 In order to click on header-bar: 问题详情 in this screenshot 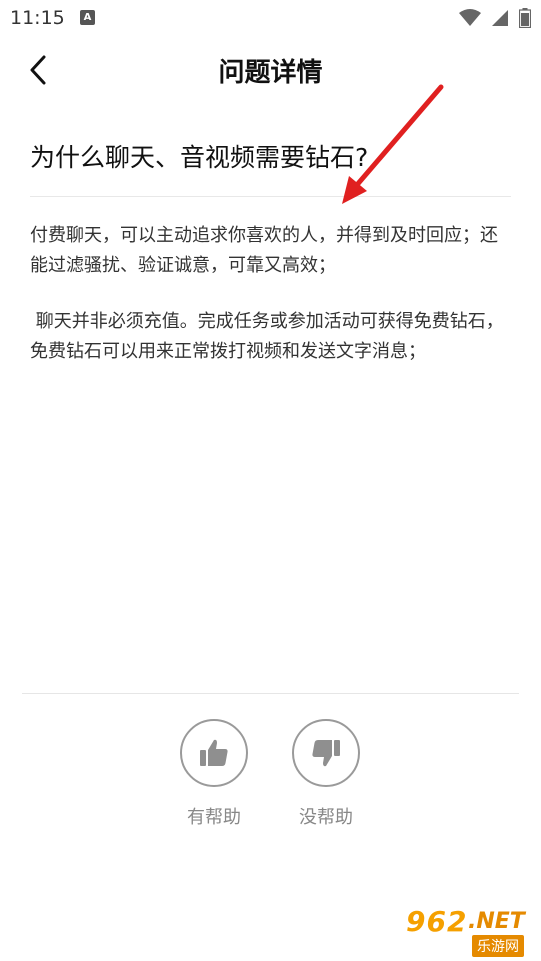, I will do `click(270, 70)`.